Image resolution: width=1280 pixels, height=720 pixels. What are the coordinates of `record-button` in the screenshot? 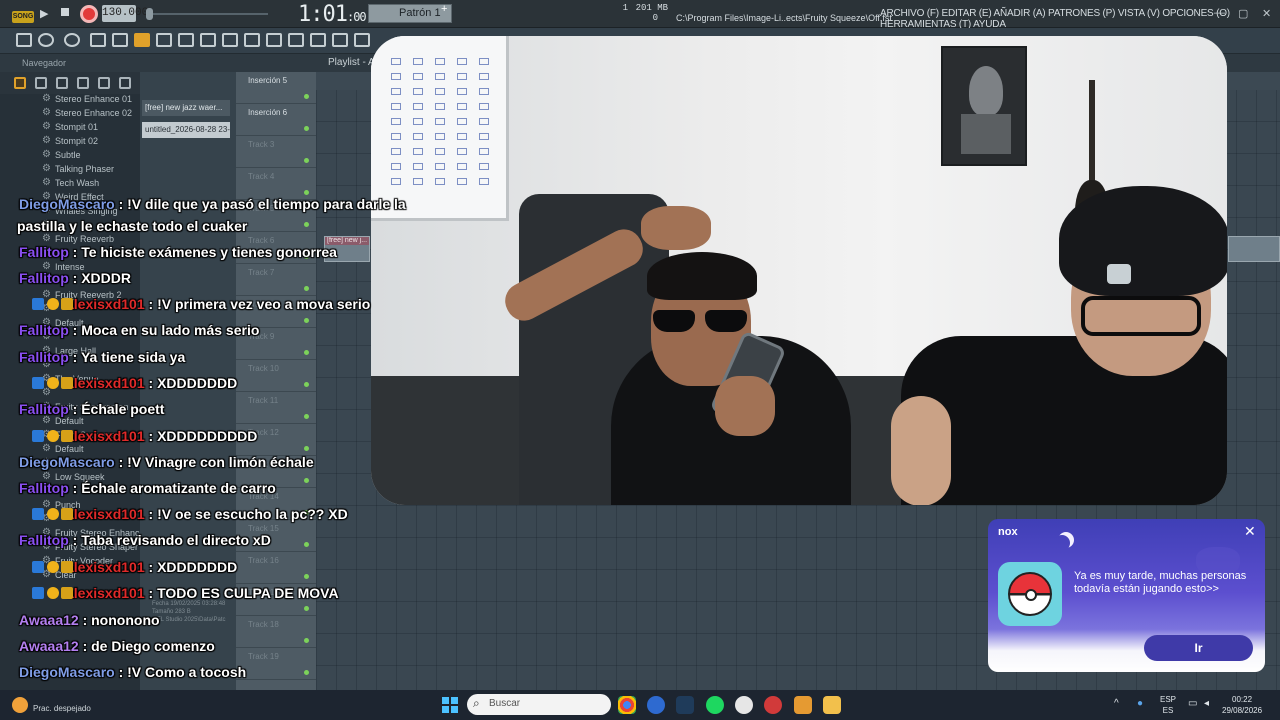 It's located at (89, 14).